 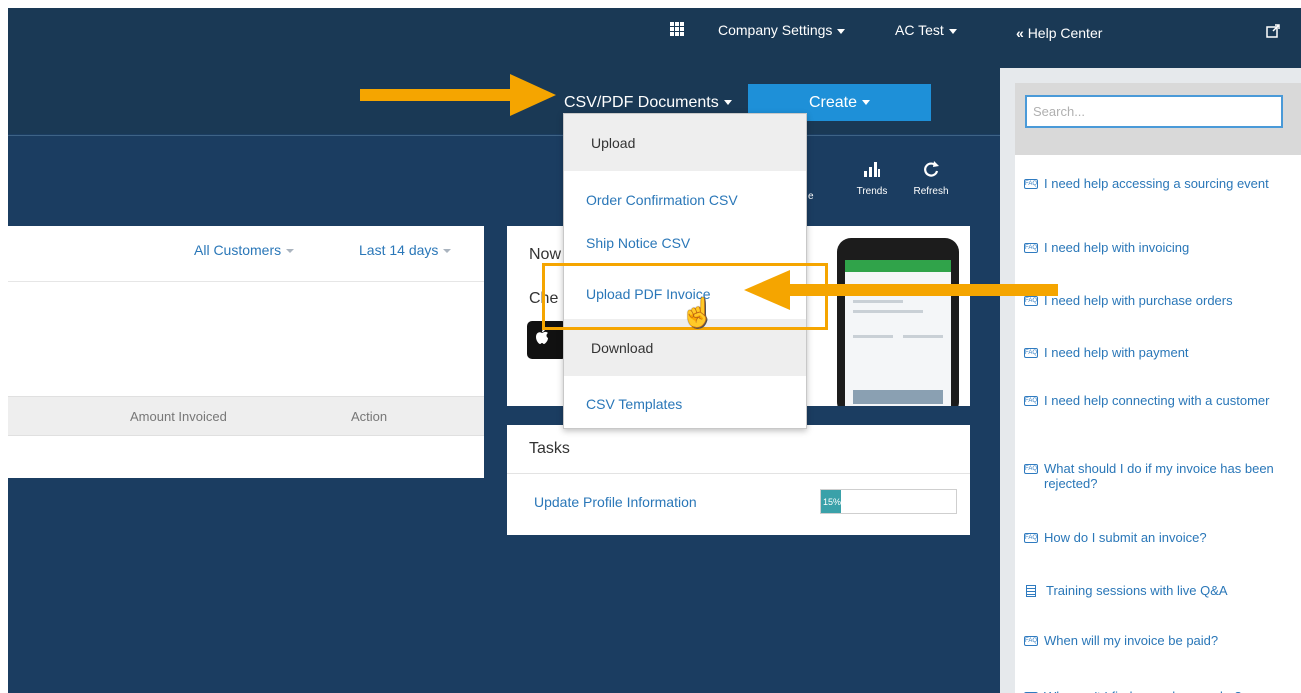 I want to click on help-topic-label: I need help connecting with a customer, so click(x=1157, y=400).